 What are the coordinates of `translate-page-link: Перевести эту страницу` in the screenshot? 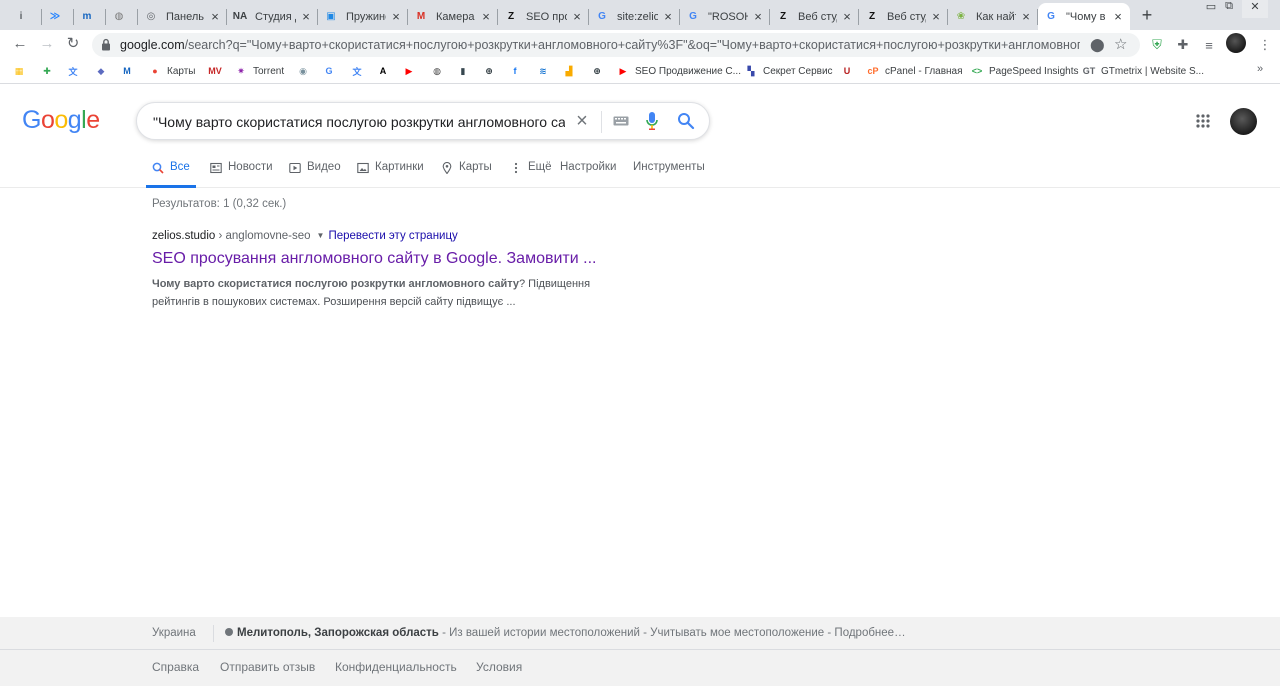 It's located at (392, 236).